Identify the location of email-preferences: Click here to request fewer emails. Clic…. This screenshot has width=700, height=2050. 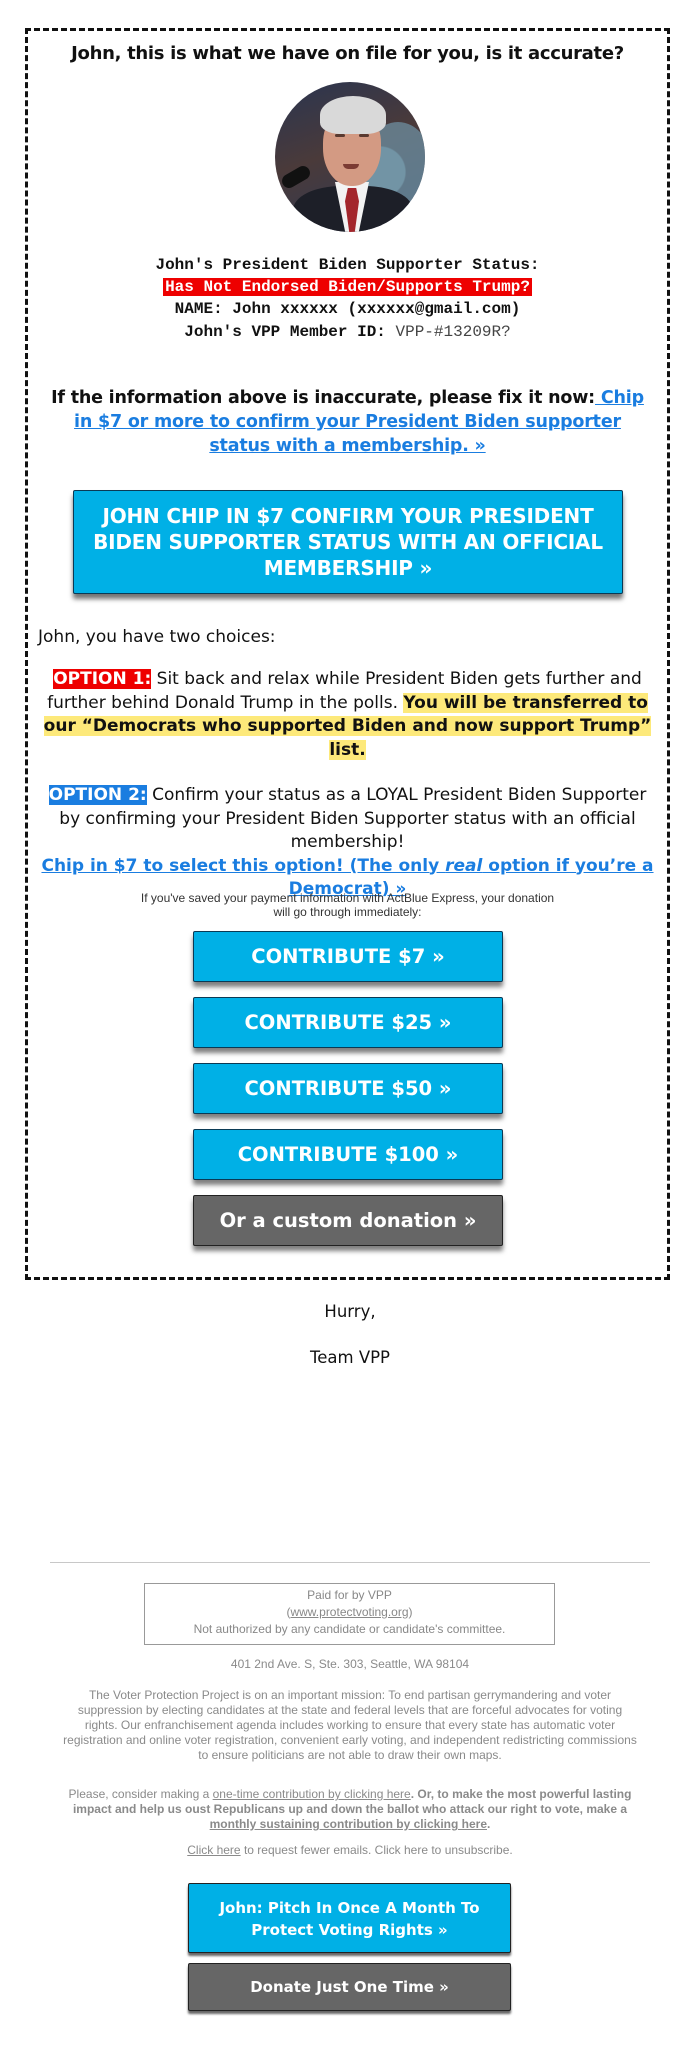
(350, 1850).